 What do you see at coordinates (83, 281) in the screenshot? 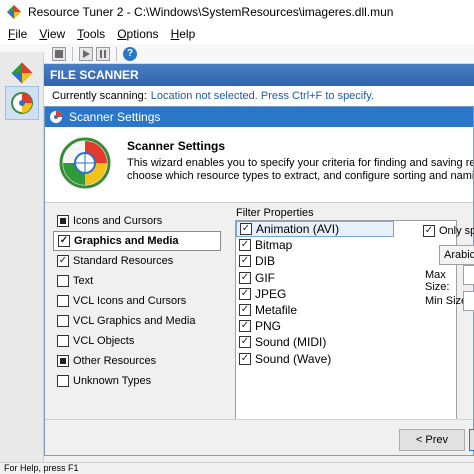
I see `resource-type-label: Text` at bounding box center [83, 281].